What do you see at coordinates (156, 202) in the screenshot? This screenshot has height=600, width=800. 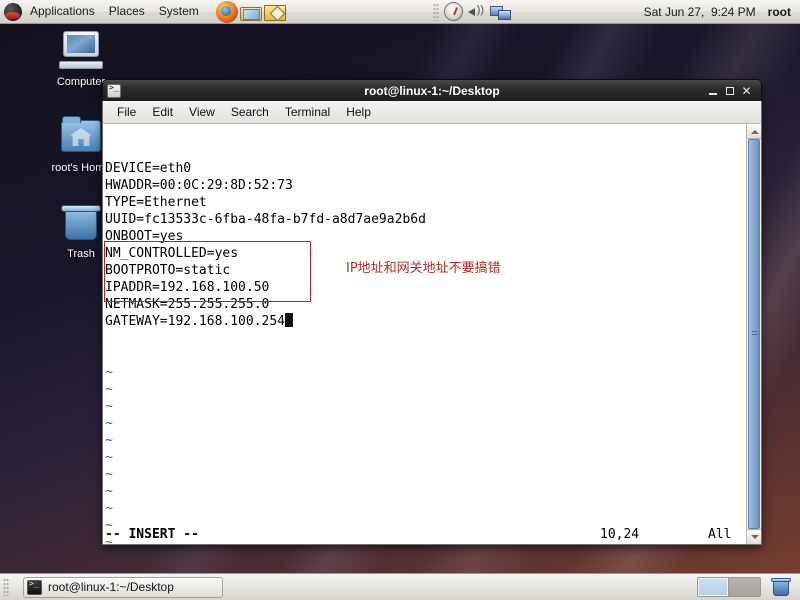 I see `vim-line: TYPE=Ethernet` at bounding box center [156, 202].